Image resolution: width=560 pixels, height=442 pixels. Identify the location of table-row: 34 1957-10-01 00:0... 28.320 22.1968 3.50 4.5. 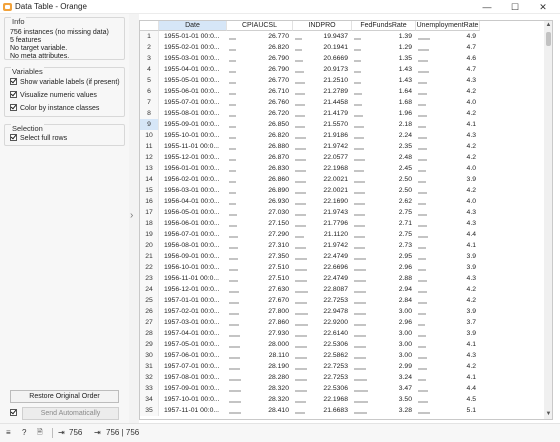
(310, 399).